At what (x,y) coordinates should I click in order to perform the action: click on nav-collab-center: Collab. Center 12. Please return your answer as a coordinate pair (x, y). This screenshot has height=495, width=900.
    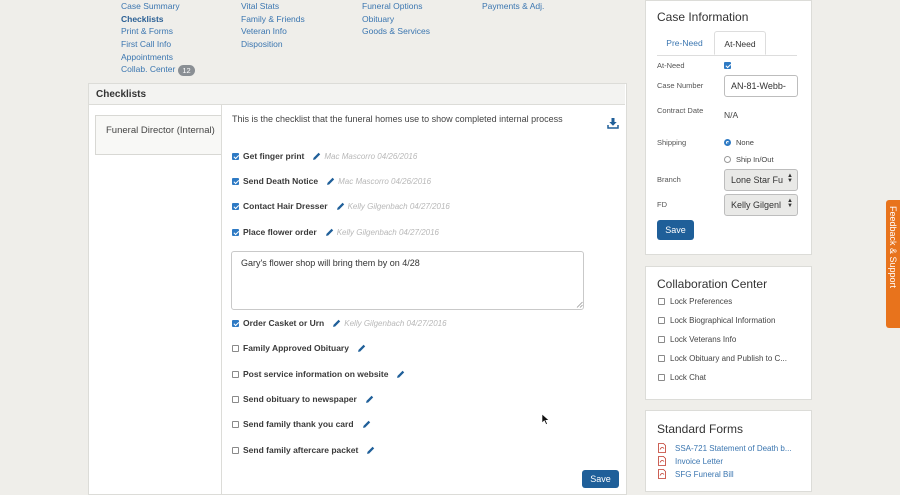
    Looking at the image, I should click on (158, 69).